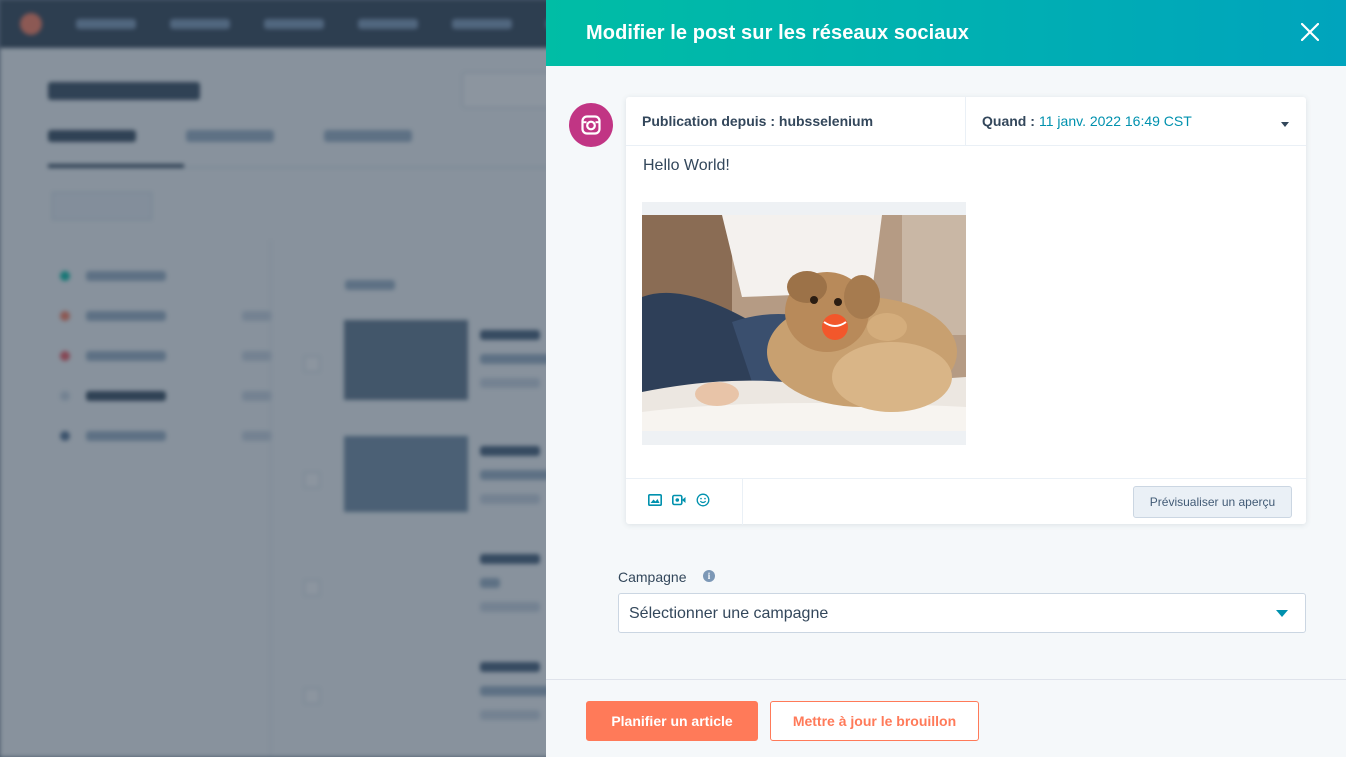  I want to click on campaign-select-value: Sélectionner une campagne, so click(729, 613).